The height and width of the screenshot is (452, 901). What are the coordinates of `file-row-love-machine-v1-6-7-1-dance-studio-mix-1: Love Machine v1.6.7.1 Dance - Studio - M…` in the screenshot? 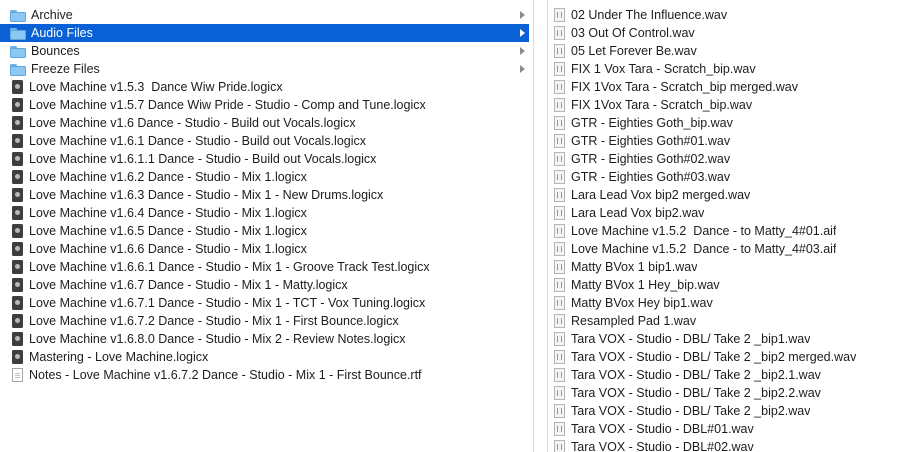 It's located at (264, 303).